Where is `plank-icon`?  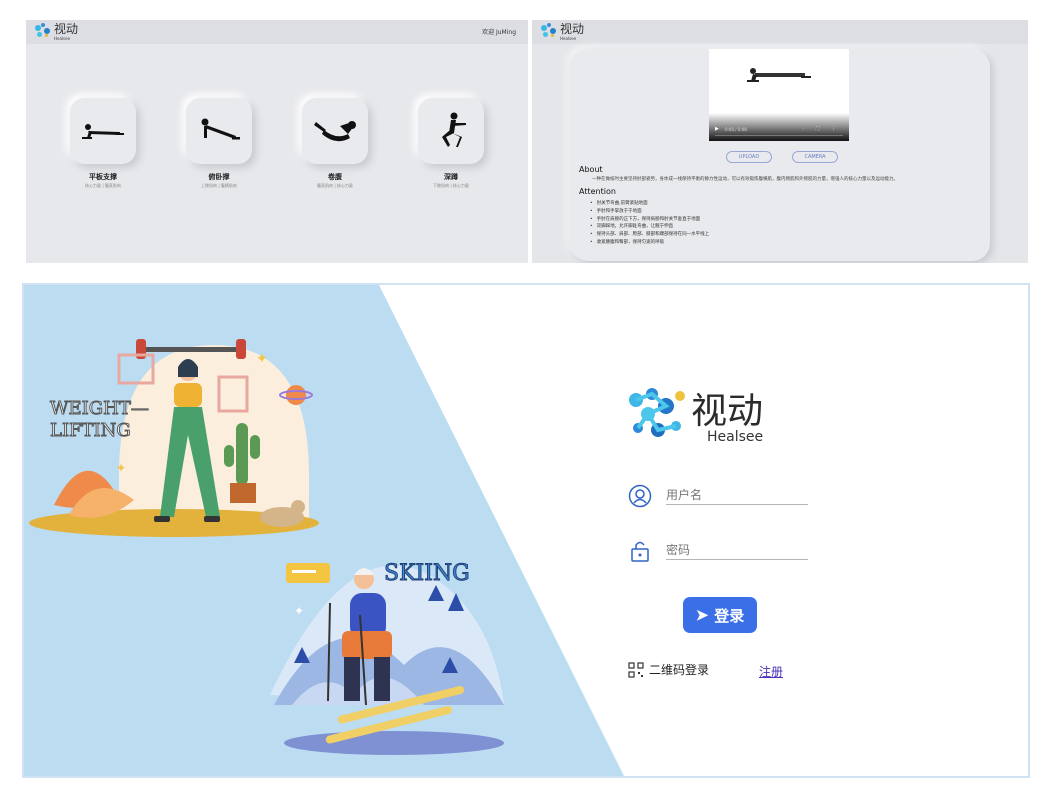 plank-icon is located at coordinates (103, 131).